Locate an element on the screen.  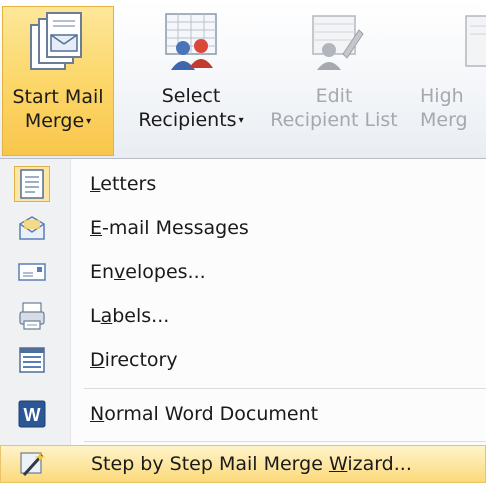
wizard-icon is located at coordinates (33, 464).